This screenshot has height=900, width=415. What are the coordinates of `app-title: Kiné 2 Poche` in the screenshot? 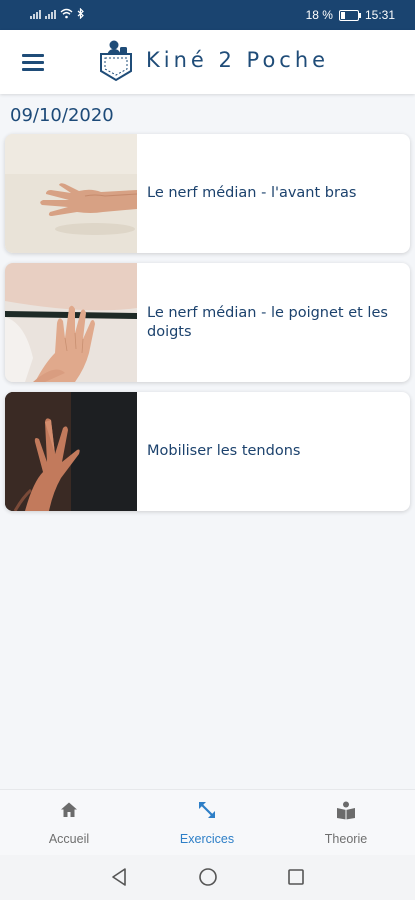 It's located at (238, 60).